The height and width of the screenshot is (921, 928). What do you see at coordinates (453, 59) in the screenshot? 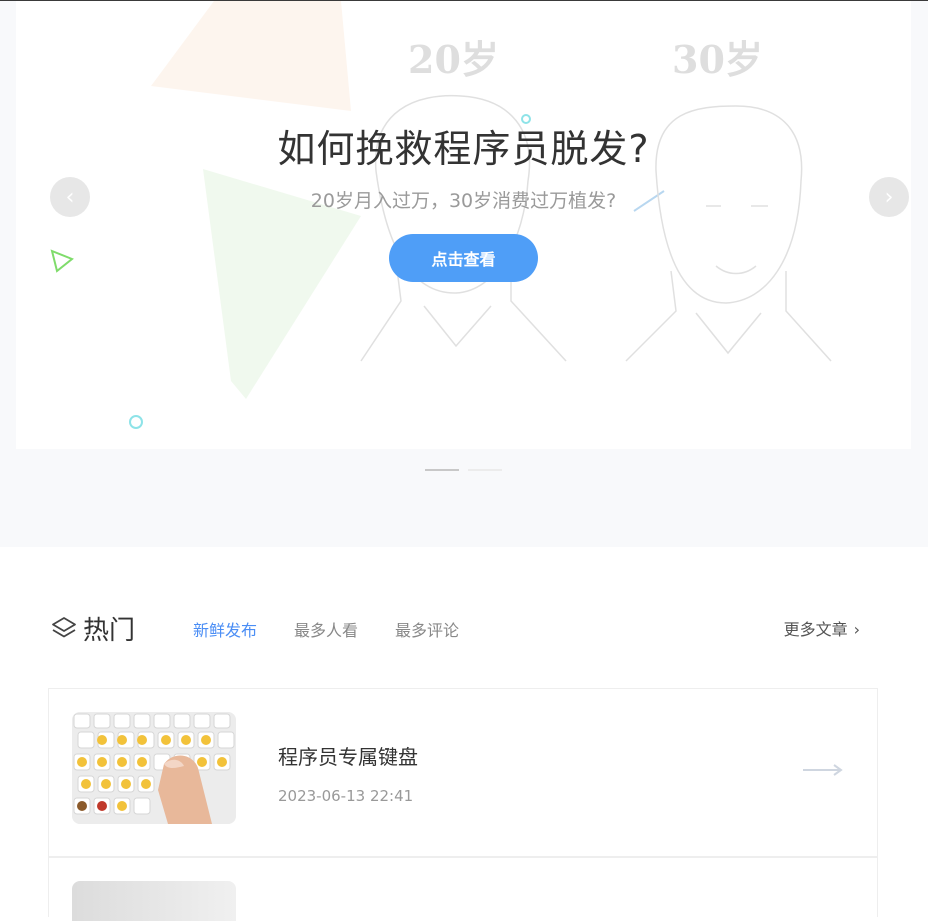
I see `age-label-20: 20岁` at bounding box center [453, 59].